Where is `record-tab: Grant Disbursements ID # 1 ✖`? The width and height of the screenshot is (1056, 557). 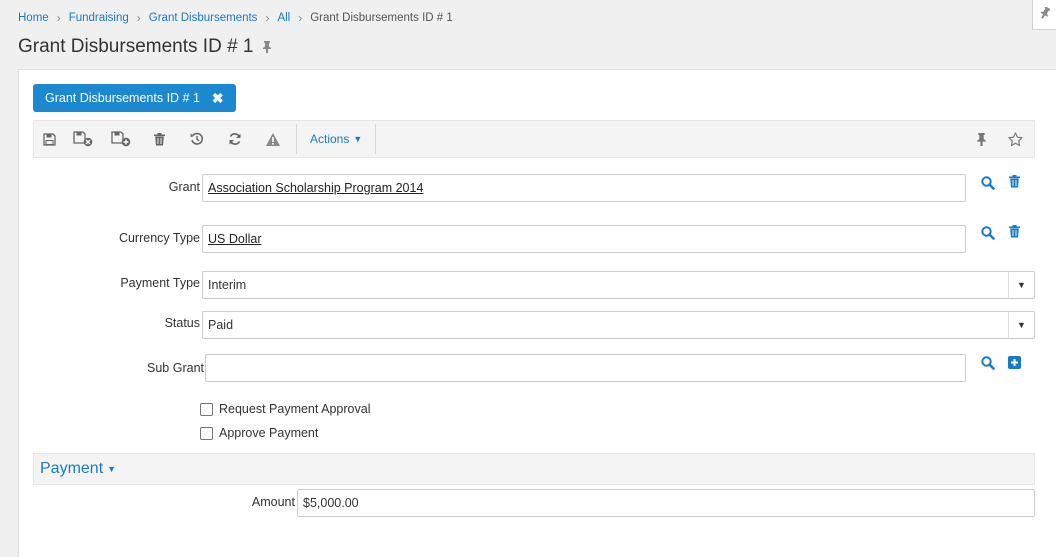 record-tab: Grant Disbursements ID # 1 ✖ is located at coordinates (134, 98).